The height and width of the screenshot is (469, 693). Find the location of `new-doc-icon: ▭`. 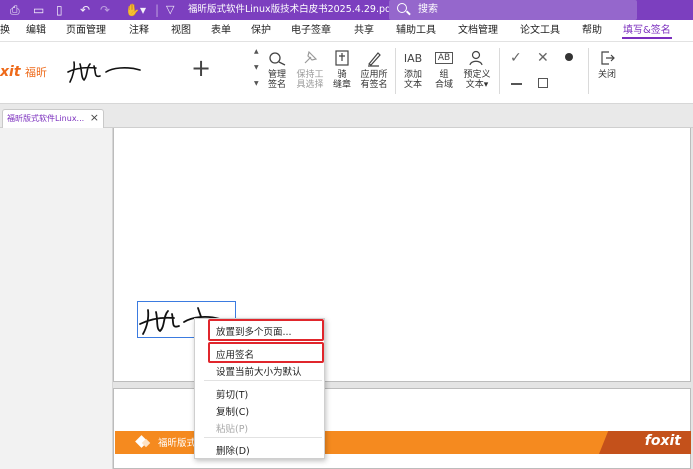

new-doc-icon: ▭ is located at coordinates (38, 10).